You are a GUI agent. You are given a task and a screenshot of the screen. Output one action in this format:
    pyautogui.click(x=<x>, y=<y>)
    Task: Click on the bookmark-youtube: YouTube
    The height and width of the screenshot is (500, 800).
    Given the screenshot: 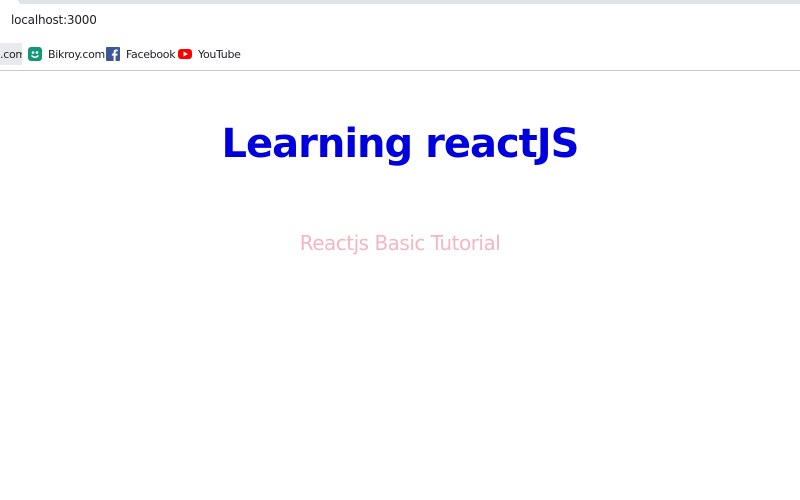 What is the action you would take?
    pyautogui.click(x=209, y=54)
    